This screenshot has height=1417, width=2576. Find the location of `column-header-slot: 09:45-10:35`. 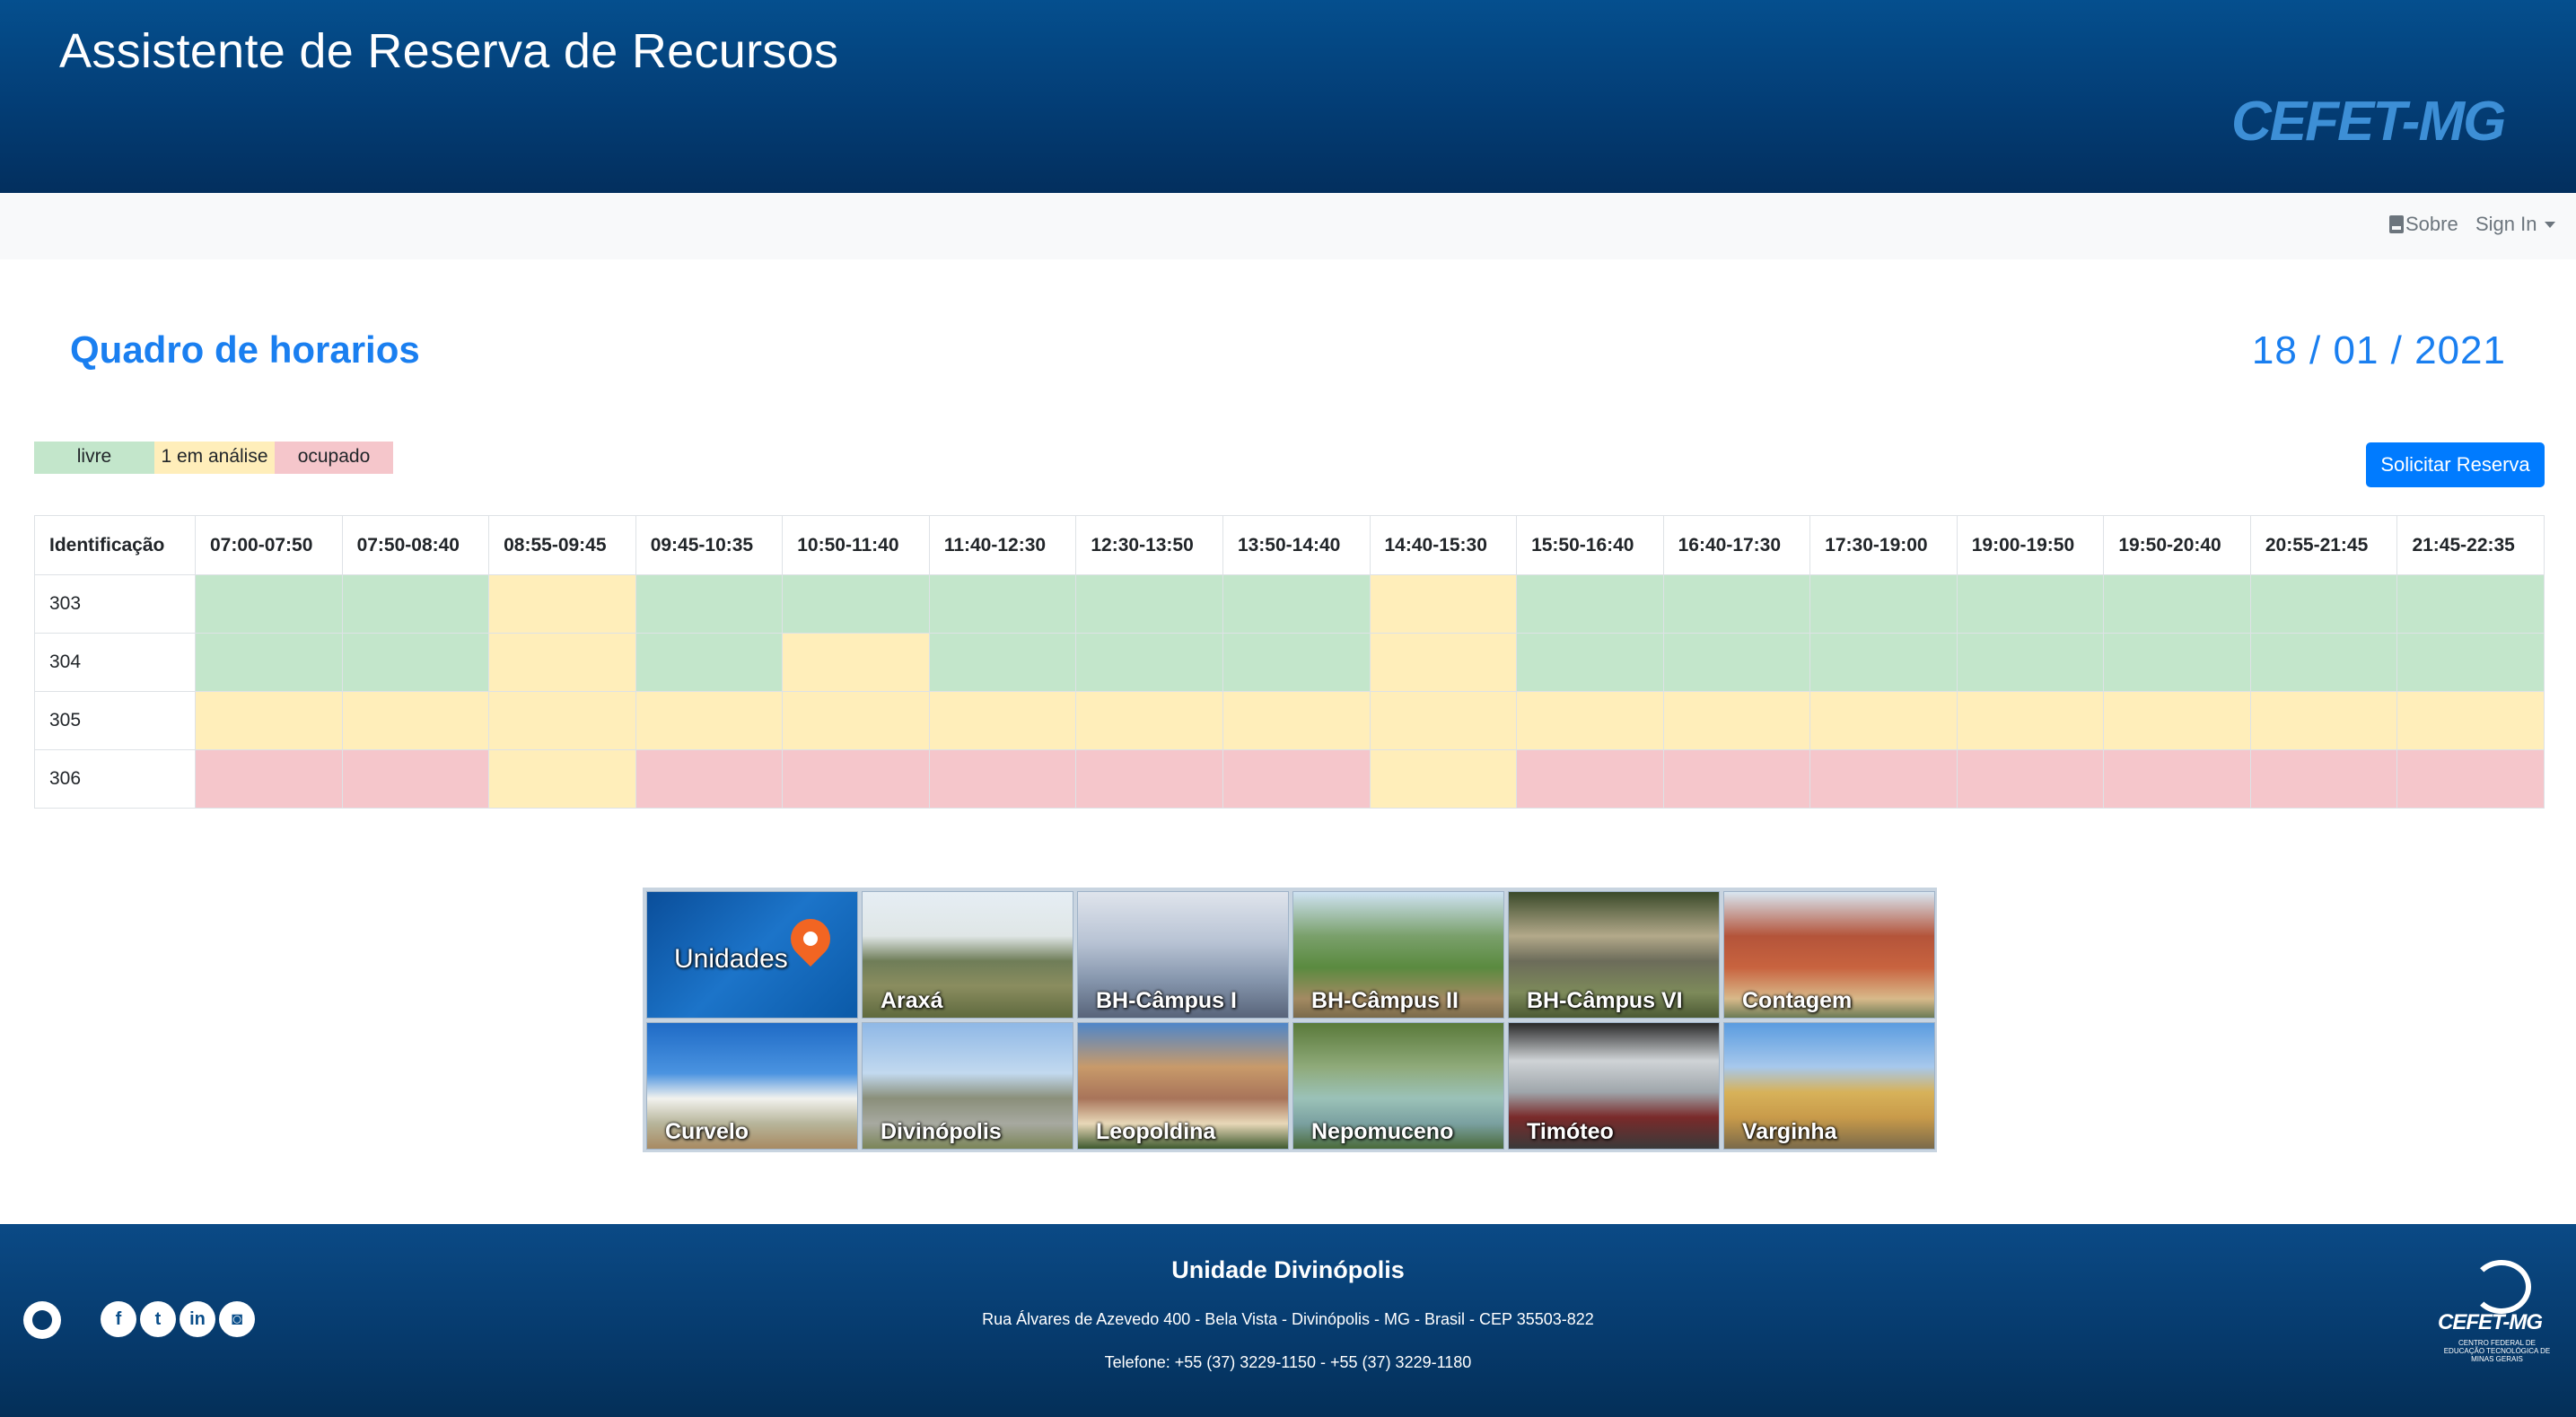

column-header-slot: 09:45-10:35 is located at coordinates (709, 545).